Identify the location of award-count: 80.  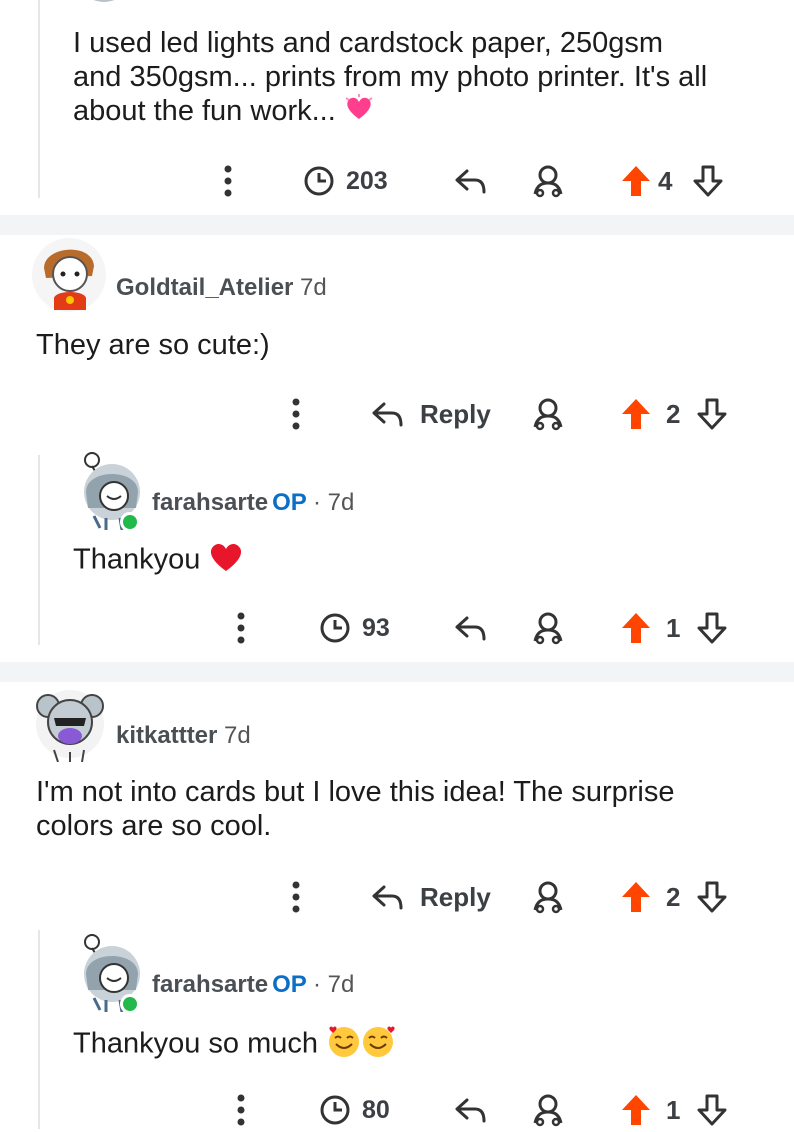
(376, 1109).